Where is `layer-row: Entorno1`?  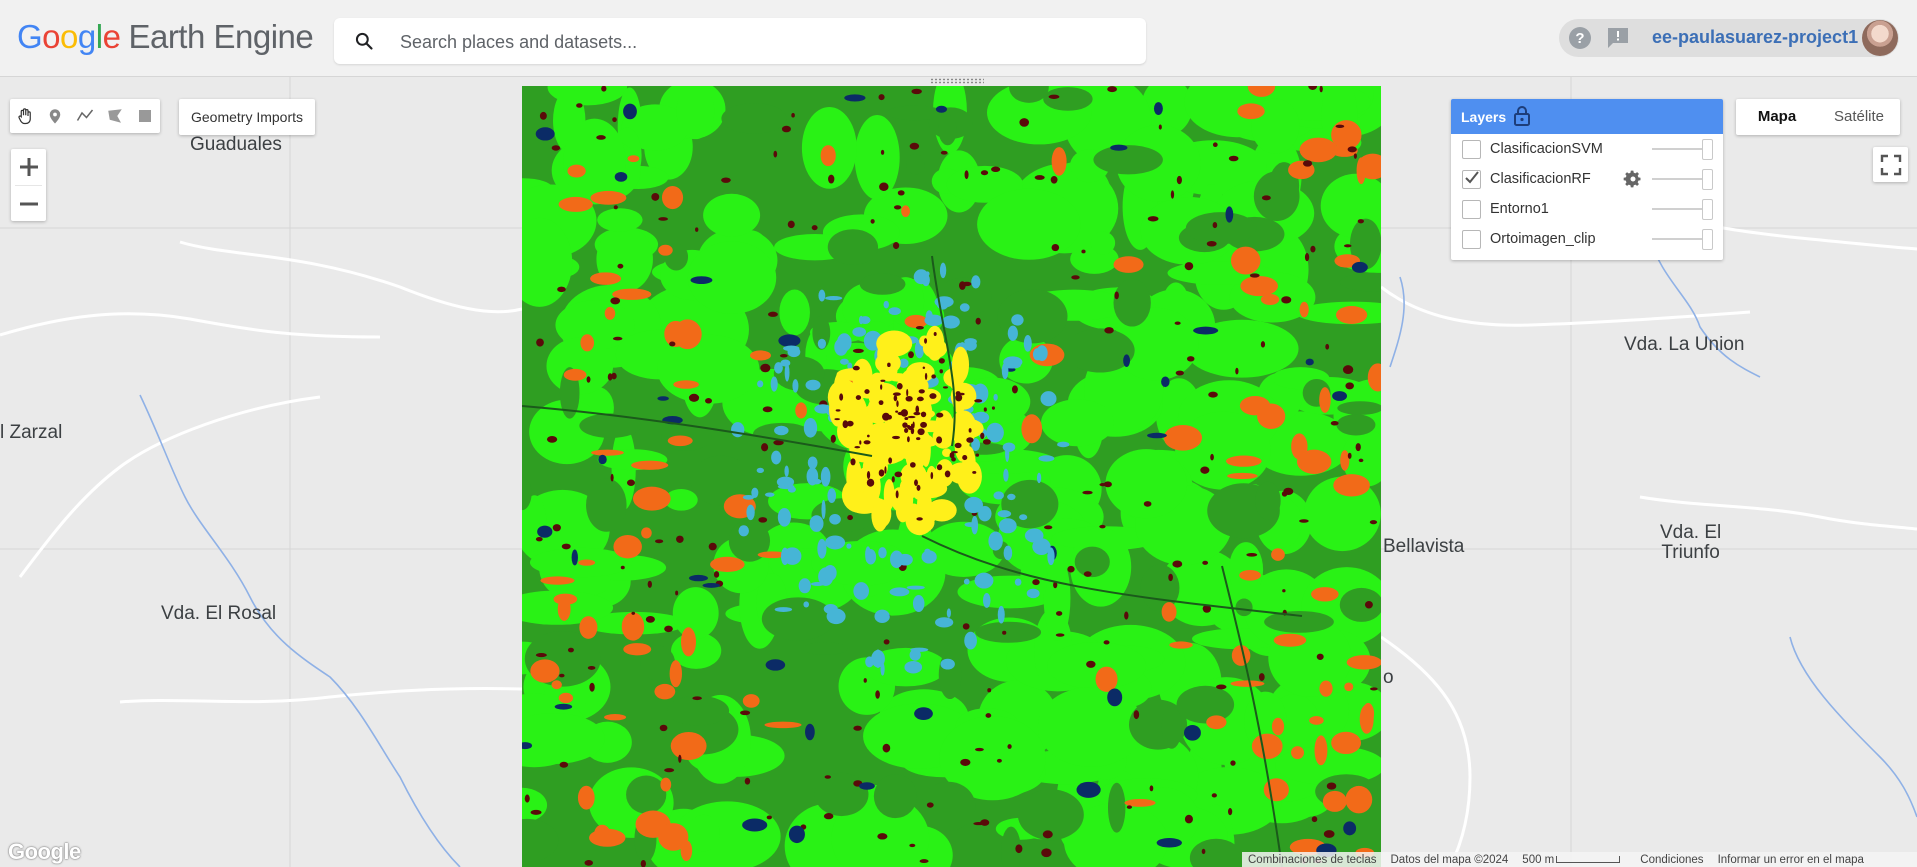 layer-row: Entorno1 is located at coordinates (1587, 209).